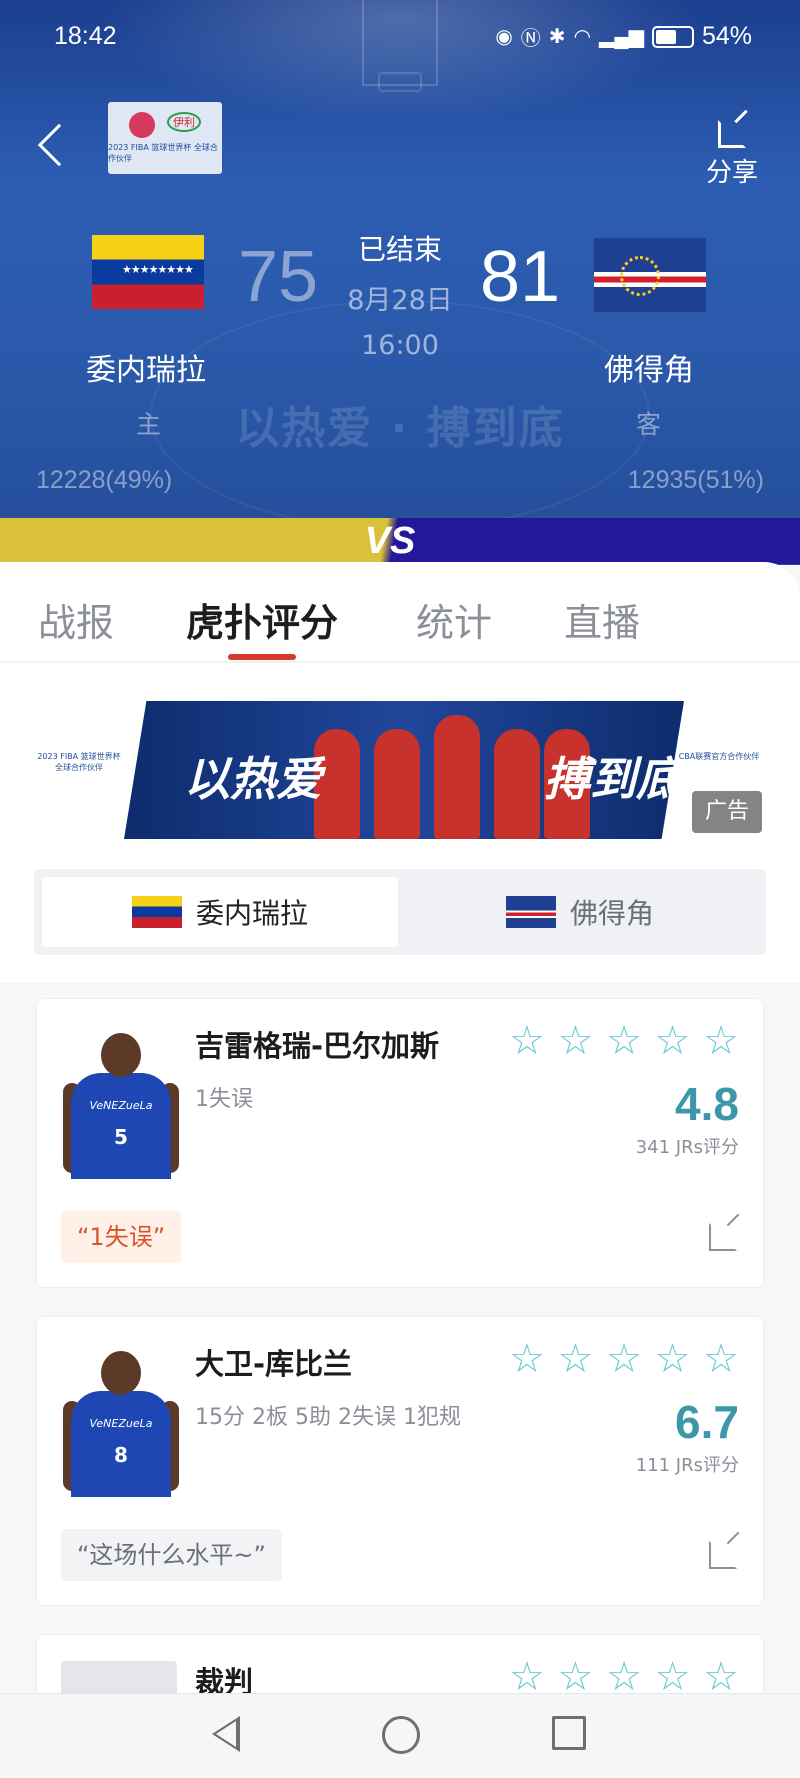 The image size is (800, 1778). I want to click on yili-badge: 伊利, so click(184, 122).